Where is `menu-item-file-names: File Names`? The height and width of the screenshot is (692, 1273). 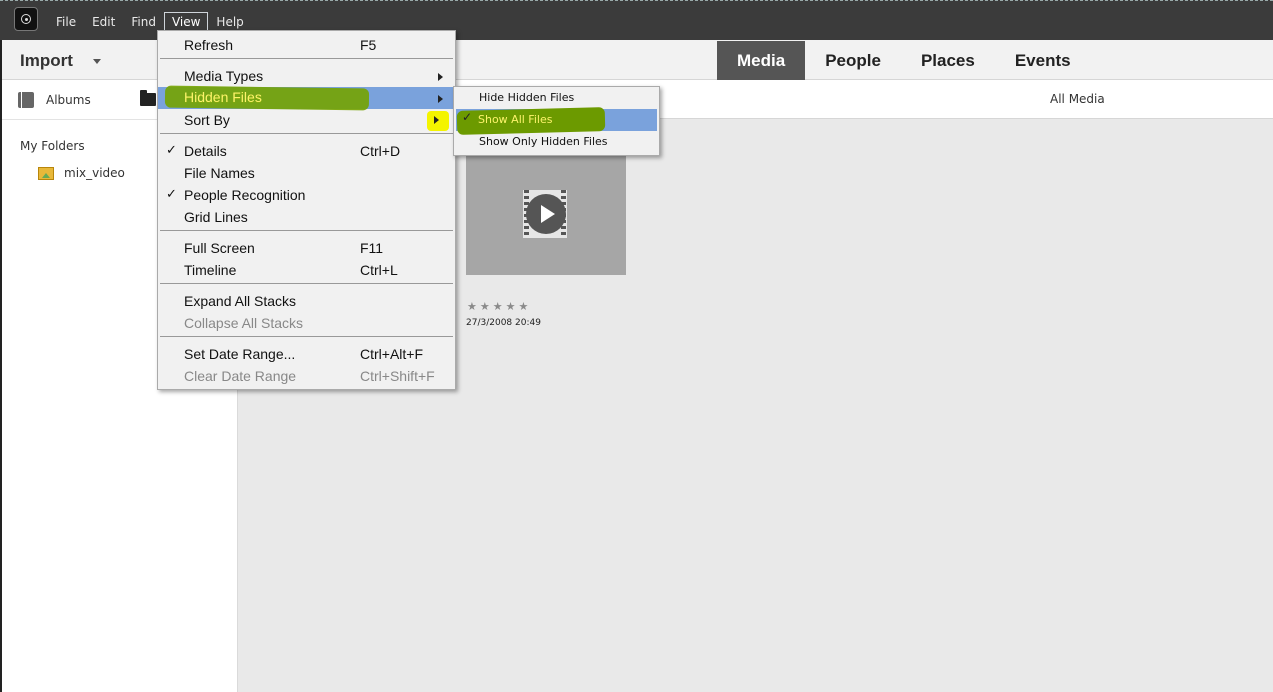 menu-item-file-names: File Names is located at coordinates (306, 173).